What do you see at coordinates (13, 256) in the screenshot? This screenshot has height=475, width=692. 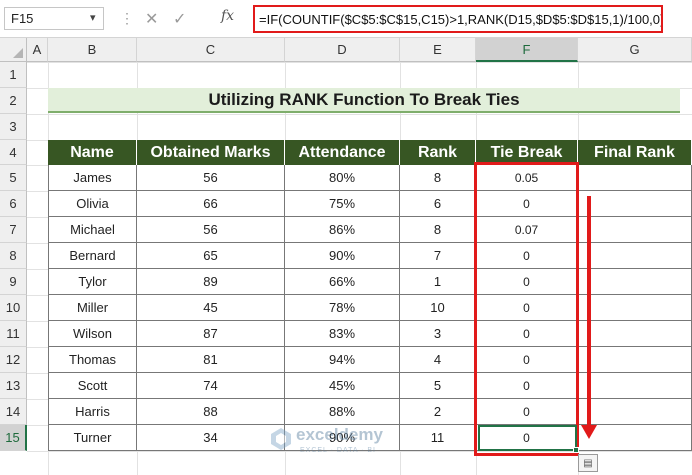 I see `row-header-8: 8` at bounding box center [13, 256].